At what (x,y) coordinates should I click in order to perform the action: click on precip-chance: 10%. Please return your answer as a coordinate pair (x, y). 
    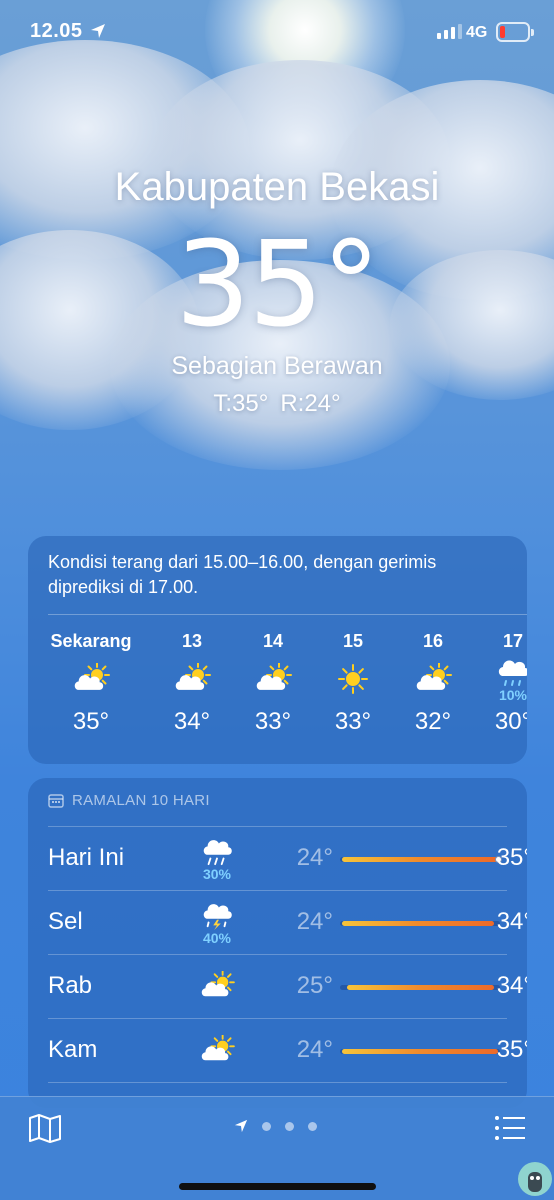
    Looking at the image, I should click on (512, 695).